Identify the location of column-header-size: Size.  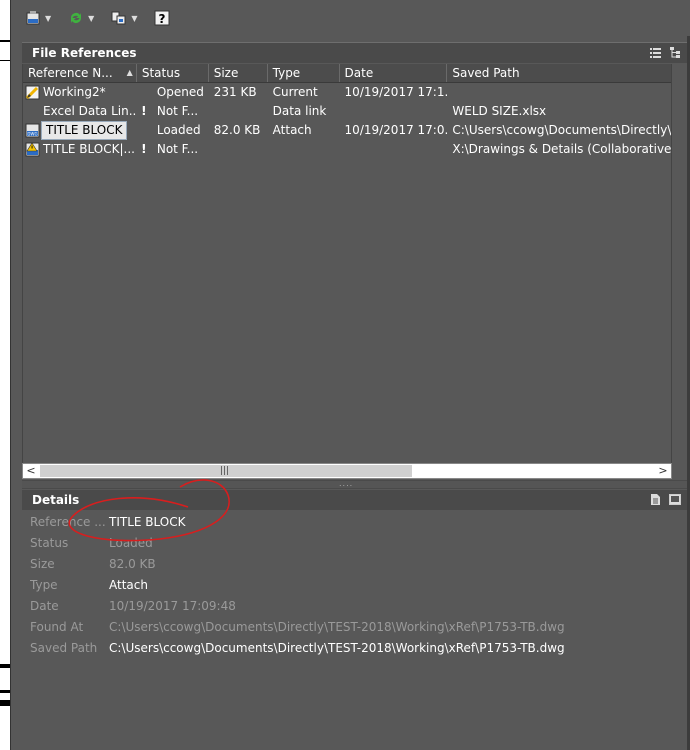
(238, 73).